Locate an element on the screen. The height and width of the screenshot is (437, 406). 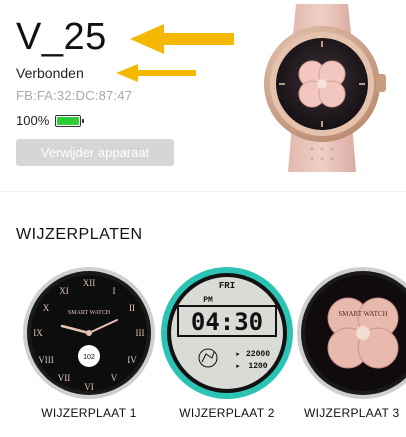
watchface-label-2: WIJZERPLAAT 2 is located at coordinates (227, 413).